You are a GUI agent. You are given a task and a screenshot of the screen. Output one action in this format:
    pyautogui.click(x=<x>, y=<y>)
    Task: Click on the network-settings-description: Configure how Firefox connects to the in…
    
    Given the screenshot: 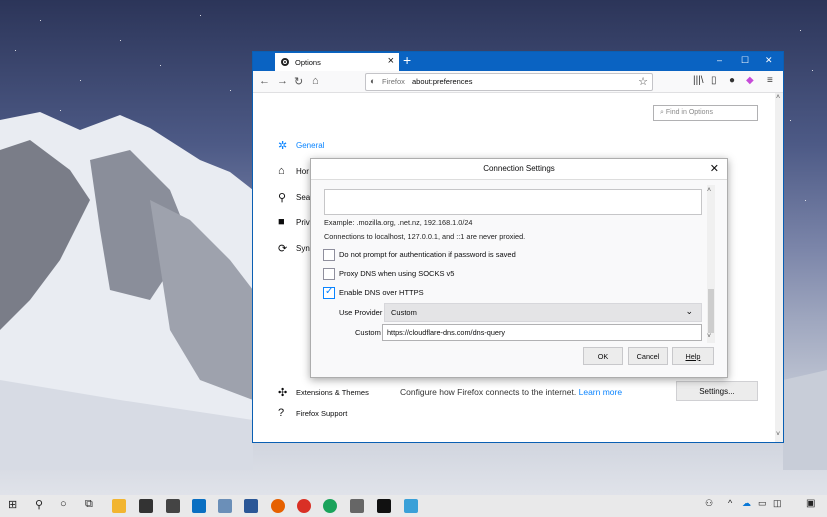 What is the action you would take?
    pyautogui.click(x=511, y=392)
    